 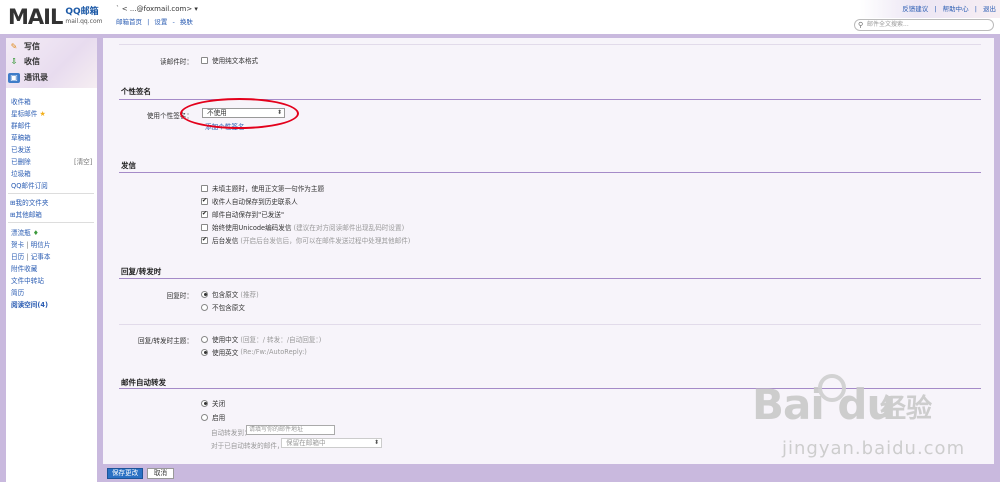 I want to click on save-sent-checkbox, so click(x=204, y=214).